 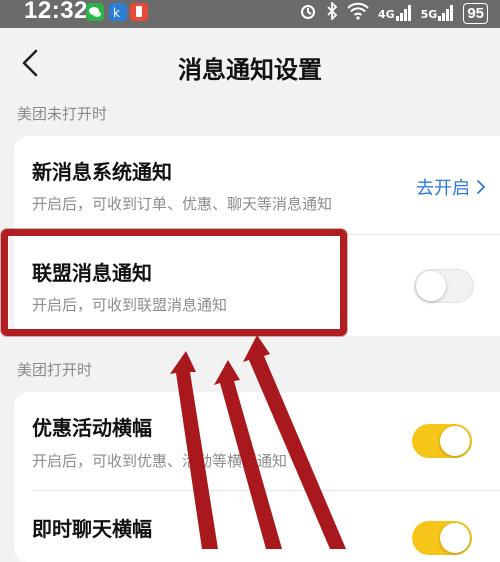 I want to click on network-label-1: 4G, so click(x=386, y=14).